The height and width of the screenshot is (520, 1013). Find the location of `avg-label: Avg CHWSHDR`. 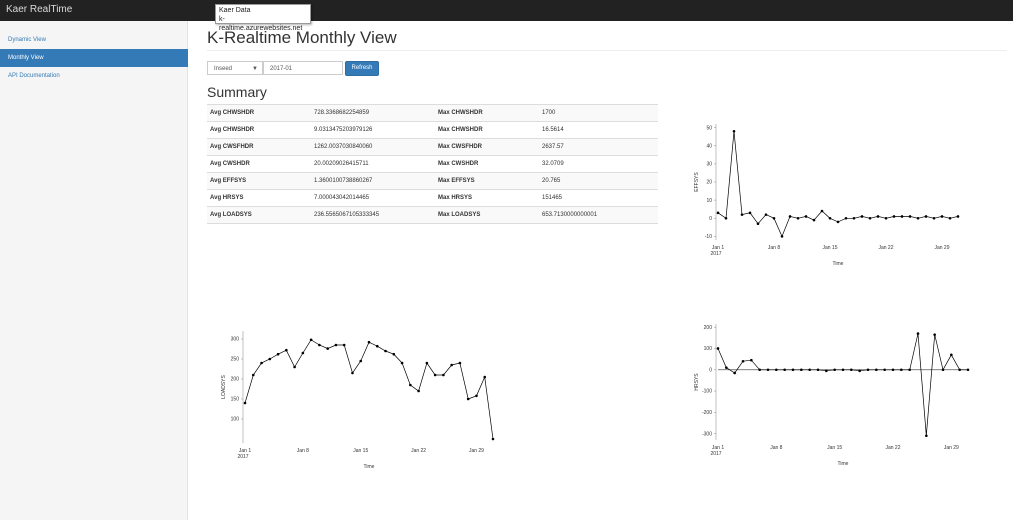

avg-label: Avg CHWSHDR is located at coordinates (259, 113).